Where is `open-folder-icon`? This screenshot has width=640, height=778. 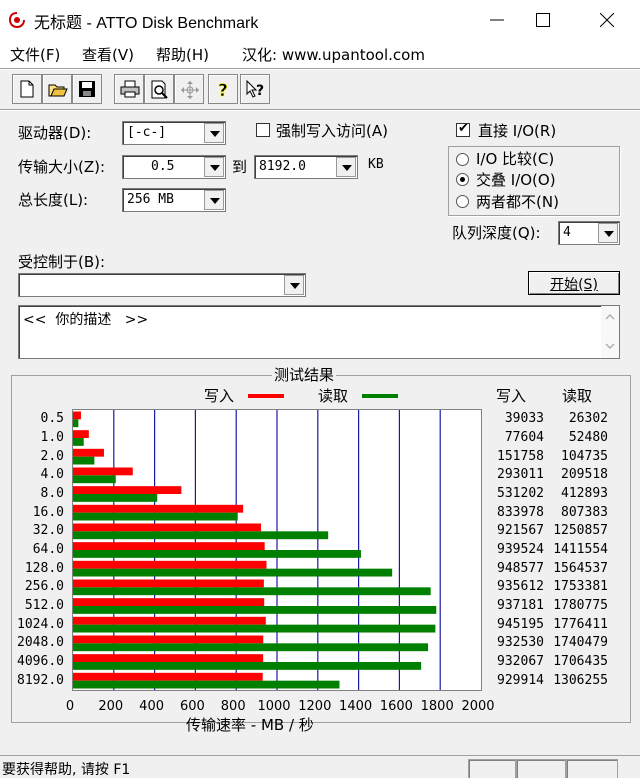
open-folder-icon is located at coordinates (58, 90).